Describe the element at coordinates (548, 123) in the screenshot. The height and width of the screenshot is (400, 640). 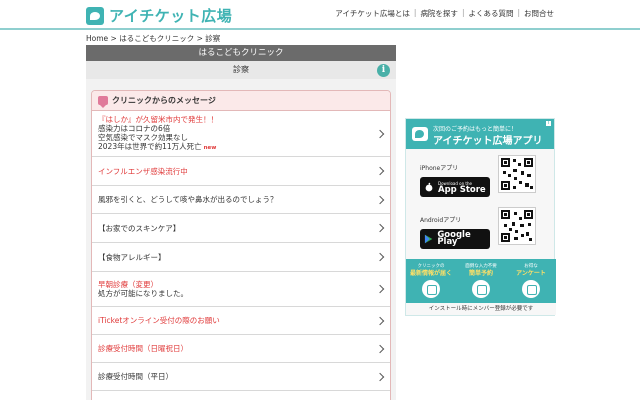
I see `ad-choices-icon: i` at that location.